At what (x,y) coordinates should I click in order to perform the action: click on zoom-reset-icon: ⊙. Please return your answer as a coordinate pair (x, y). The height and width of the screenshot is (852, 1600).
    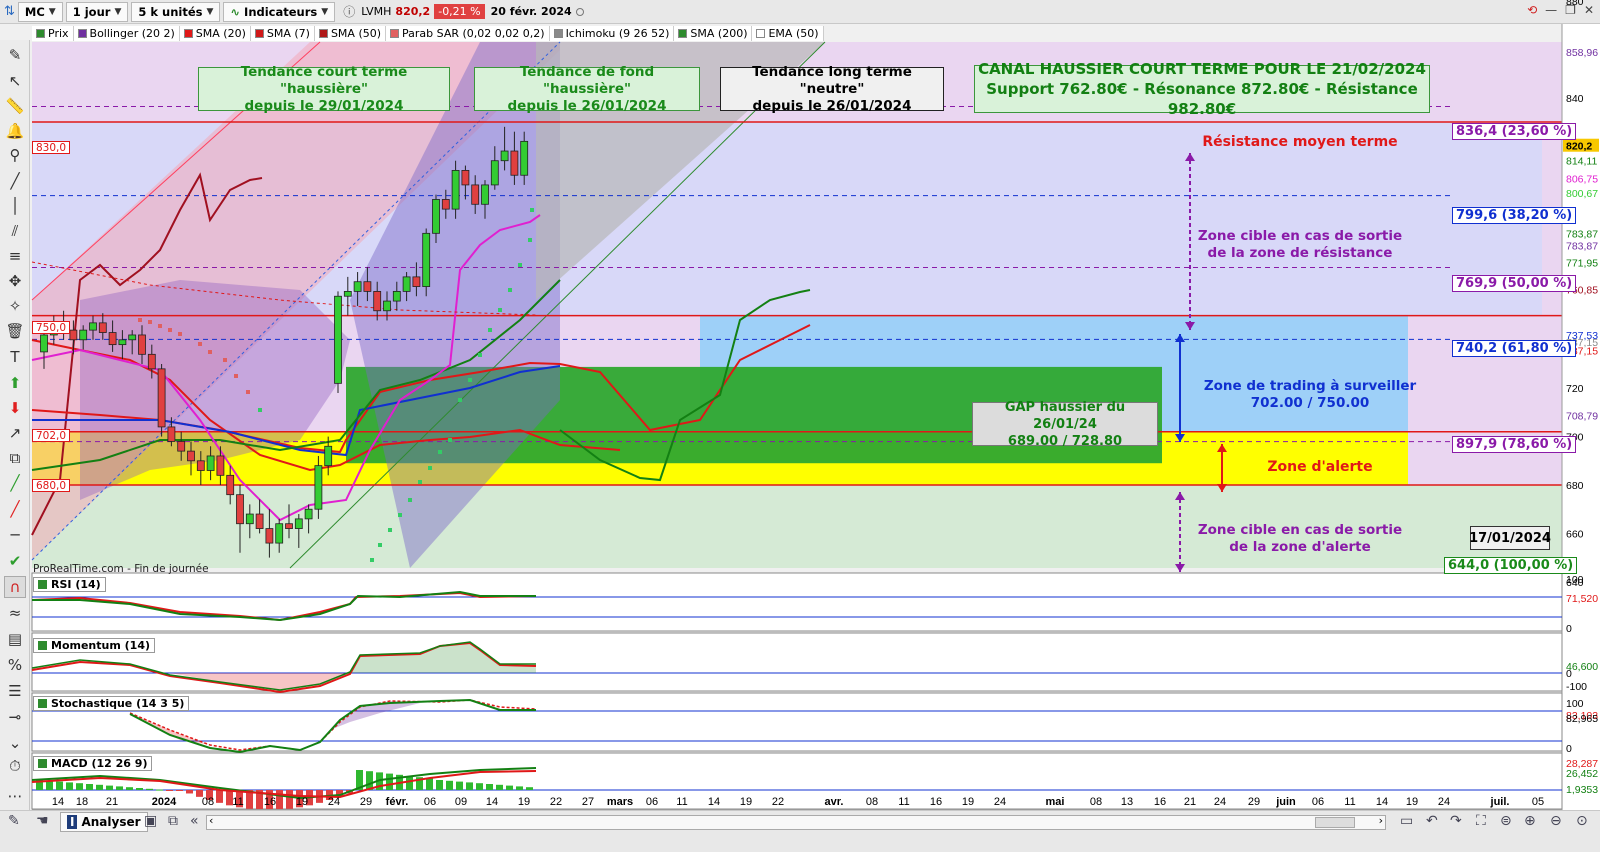
    Looking at the image, I should click on (1582, 821).